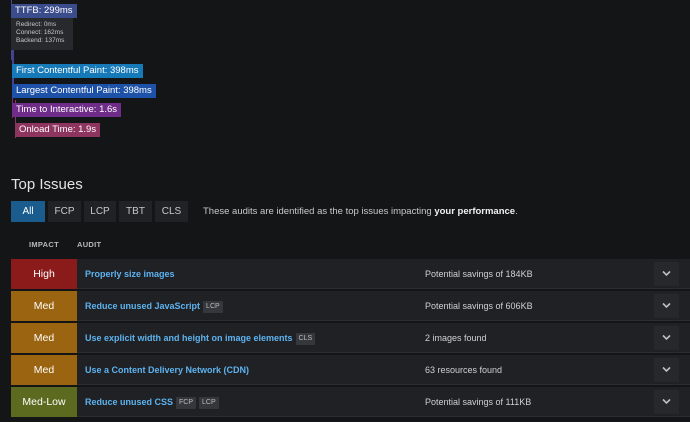  I want to click on tab-tbt: TBT, so click(135, 211).